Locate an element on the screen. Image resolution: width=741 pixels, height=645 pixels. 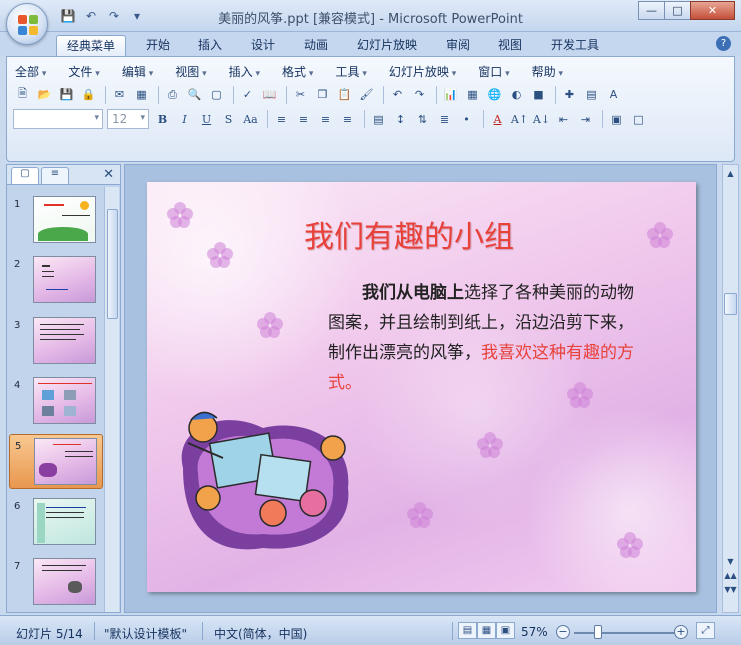
maximize-button: □ is located at coordinates (677, 10).